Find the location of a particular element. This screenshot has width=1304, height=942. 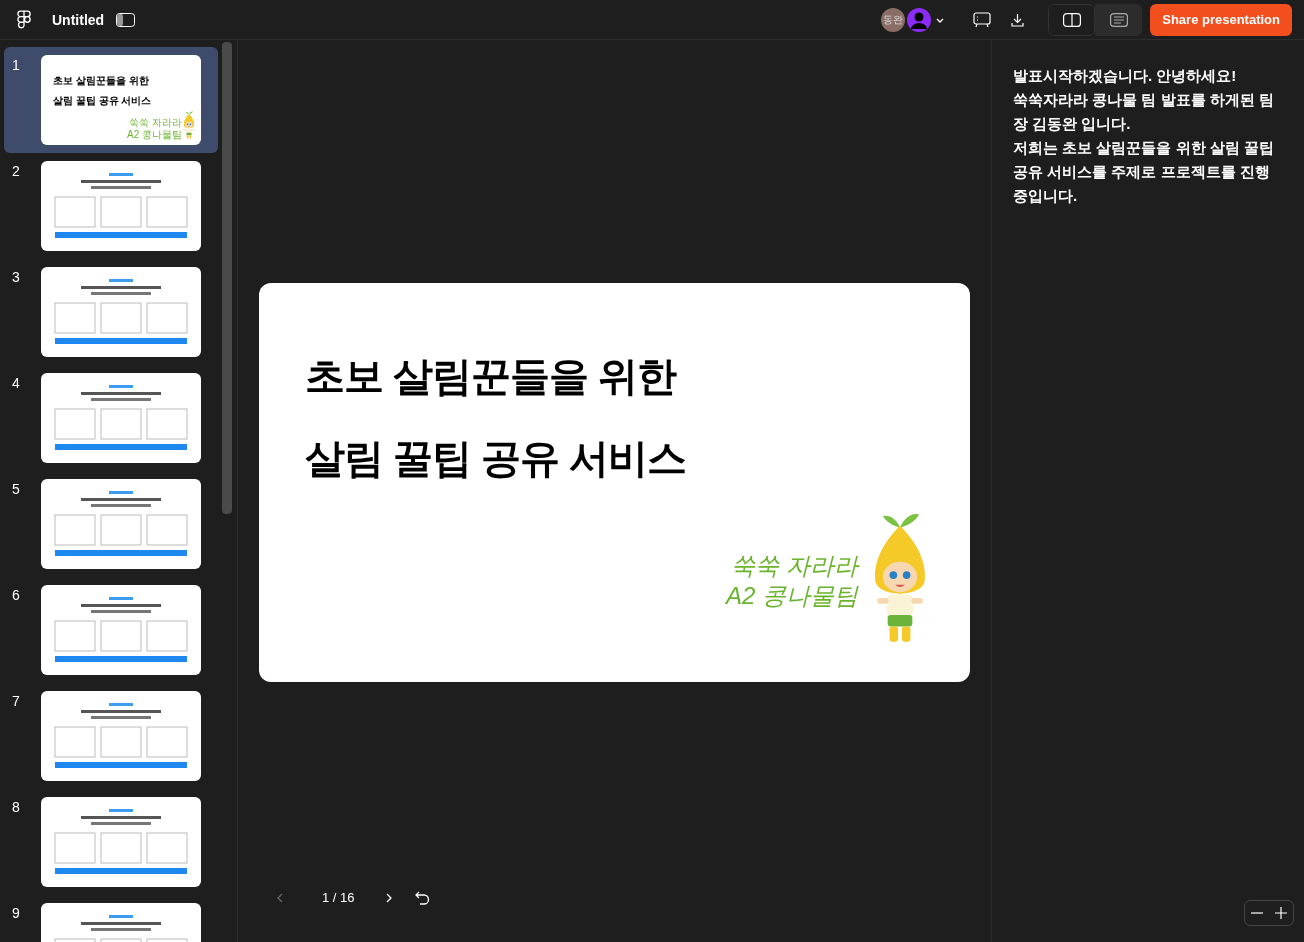

thumbnail-tagline-text: 쑥쑥 자라라 is located at coordinates (155, 123).